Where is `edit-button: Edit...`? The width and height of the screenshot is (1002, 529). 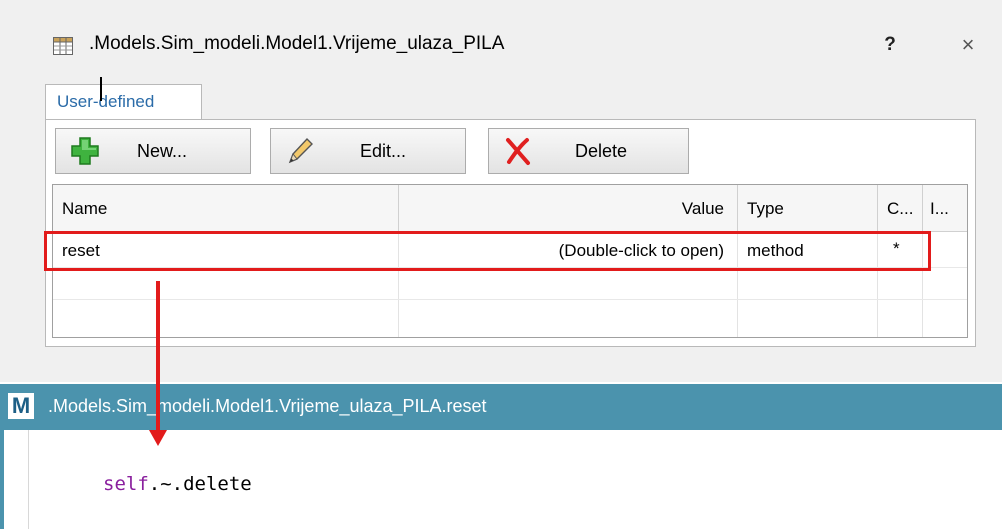
edit-button: Edit... is located at coordinates (368, 151).